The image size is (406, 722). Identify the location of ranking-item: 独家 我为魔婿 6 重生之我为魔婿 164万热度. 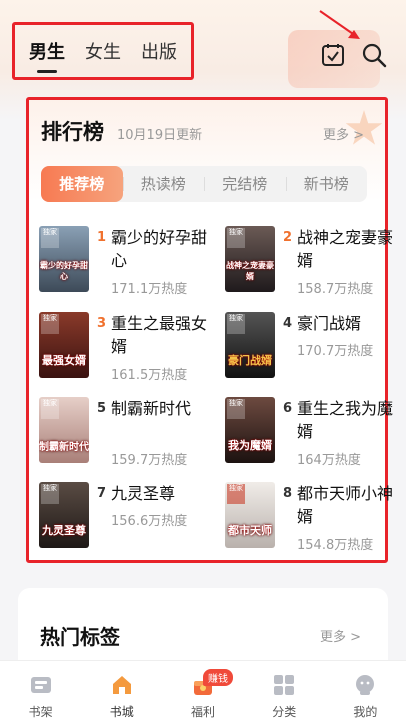
(310, 435).